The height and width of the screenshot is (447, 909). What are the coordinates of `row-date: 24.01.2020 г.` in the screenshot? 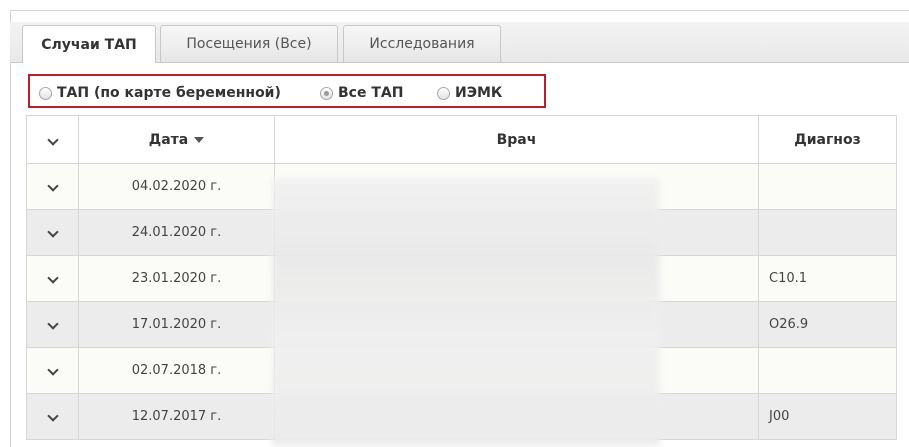 It's located at (176, 232).